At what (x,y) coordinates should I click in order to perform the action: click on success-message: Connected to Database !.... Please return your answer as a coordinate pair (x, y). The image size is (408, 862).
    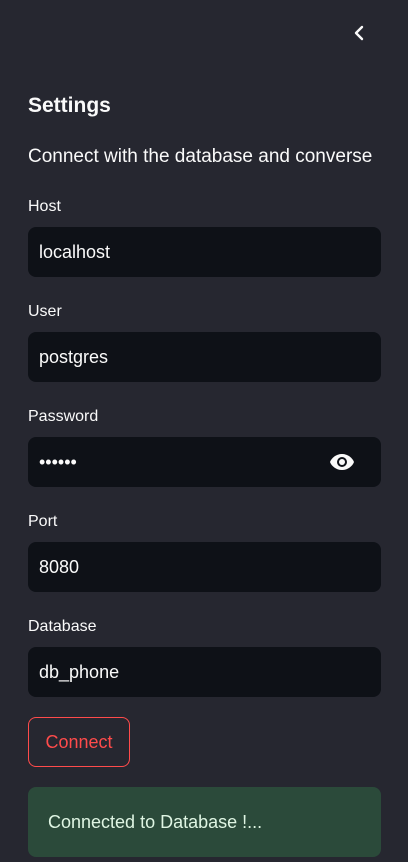
    Looking at the image, I should click on (155, 821).